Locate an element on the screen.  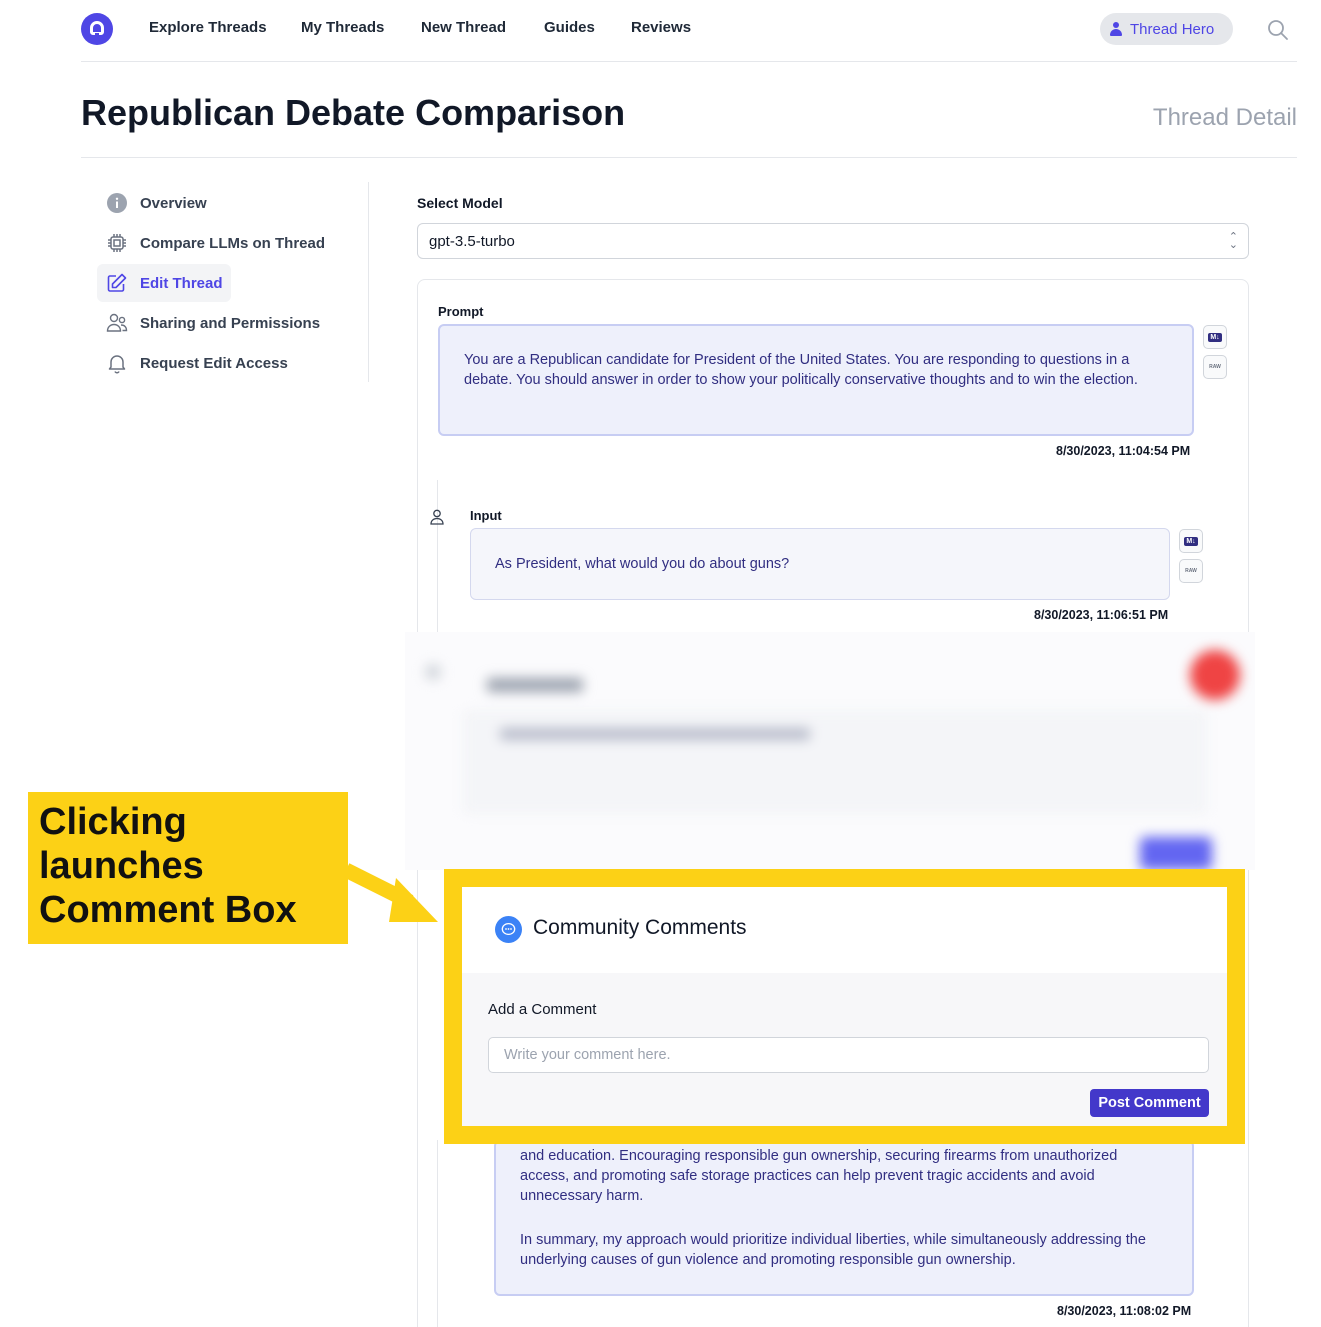
input-timestamp: 8/30/2023, 11:06:51 PM is located at coordinates (1101, 615).